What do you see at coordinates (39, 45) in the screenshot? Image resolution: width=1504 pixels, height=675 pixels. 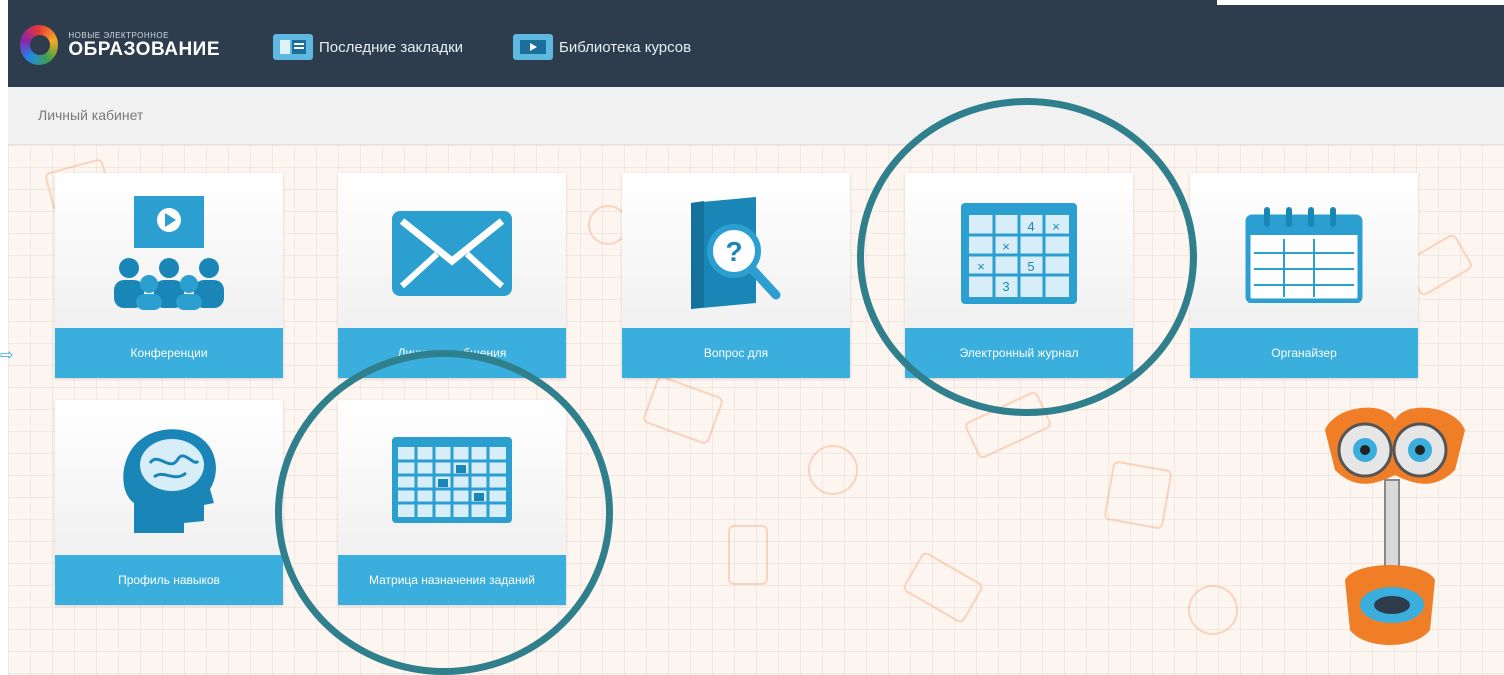 I see `logo-mark-icon` at bounding box center [39, 45].